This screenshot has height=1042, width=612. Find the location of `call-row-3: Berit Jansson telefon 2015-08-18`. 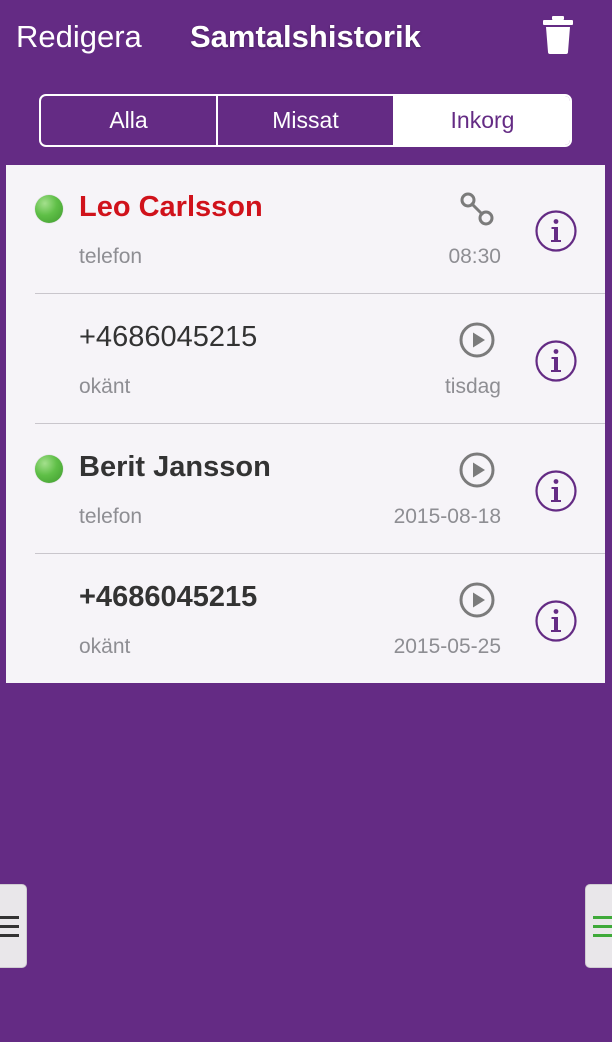

call-row-3: Berit Jansson telefon 2015-08-18 is located at coordinates (305, 489).